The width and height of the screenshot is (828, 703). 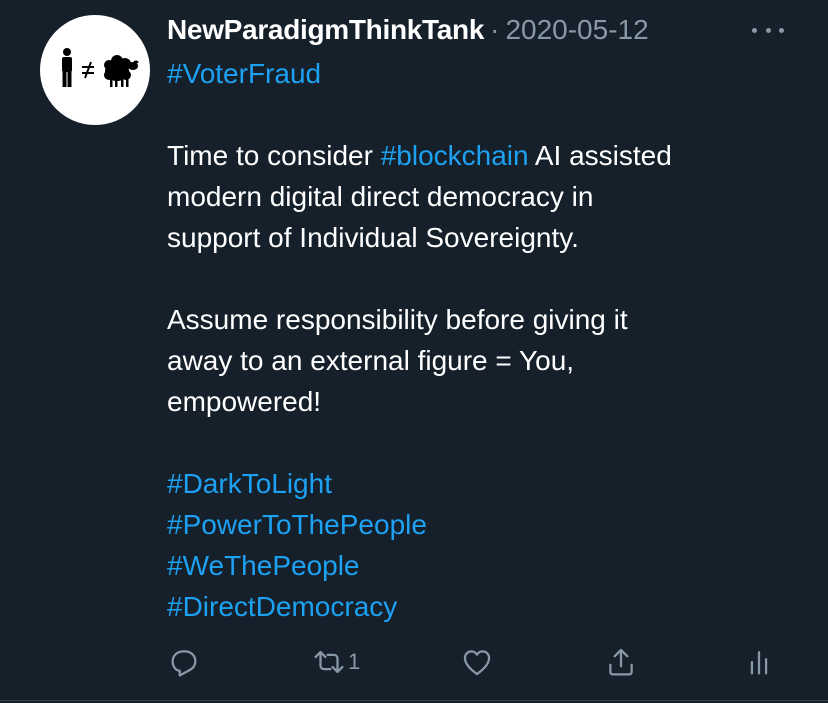 I want to click on reply-button, so click(x=184, y=662).